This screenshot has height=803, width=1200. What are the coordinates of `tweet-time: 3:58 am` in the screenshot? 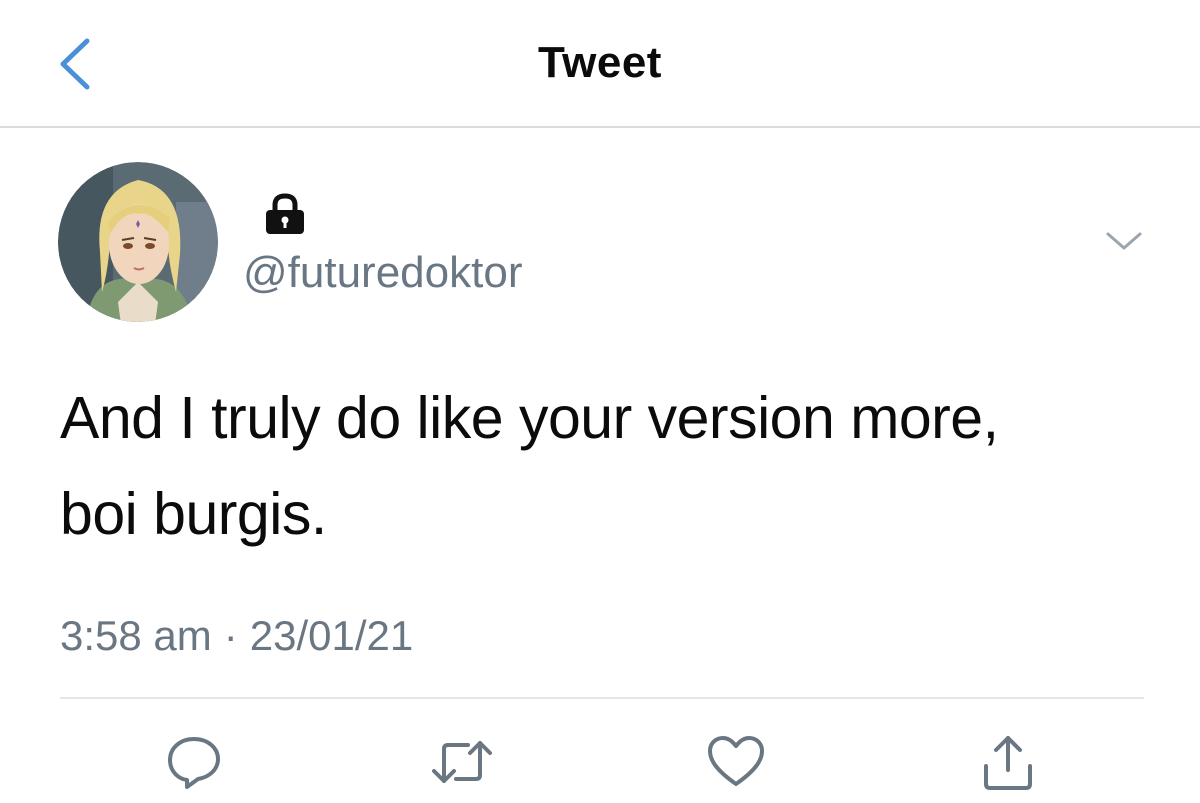 It's located at (136, 635).